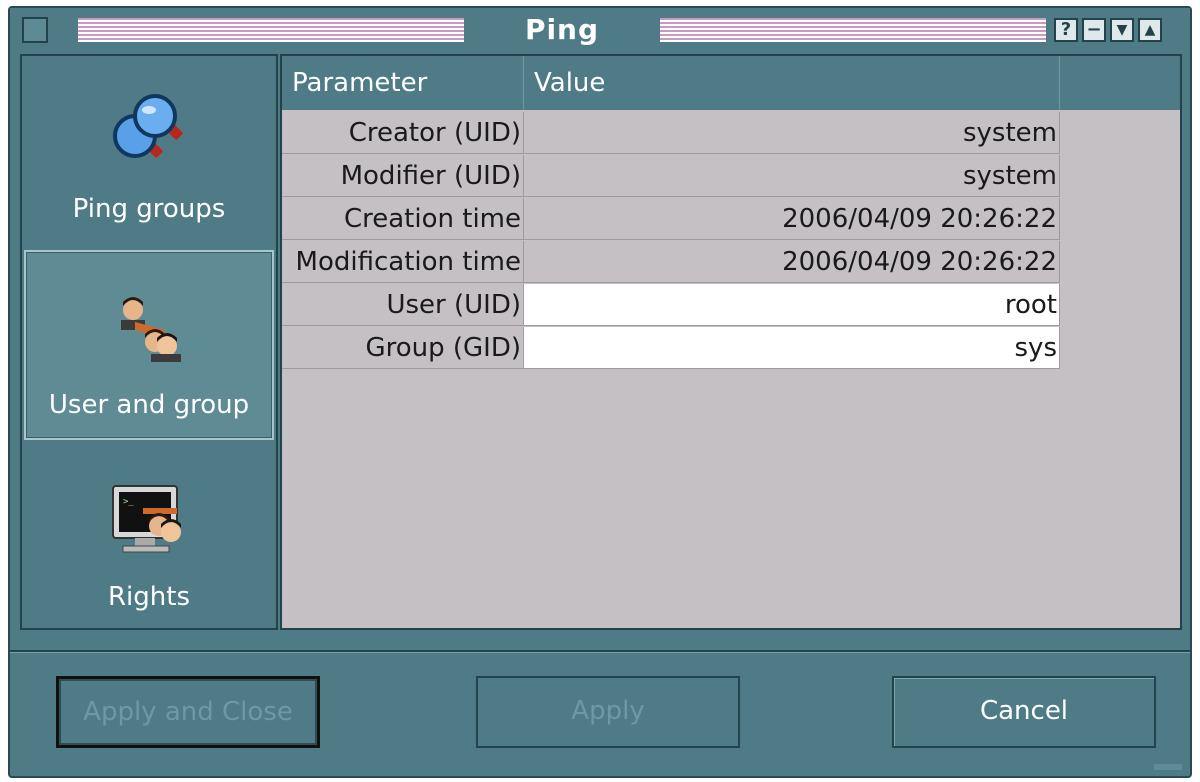  What do you see at coordinates (1122, 30) in the screenshot?
I see `shade-button: ▼` at bounding box center [1122, 30].